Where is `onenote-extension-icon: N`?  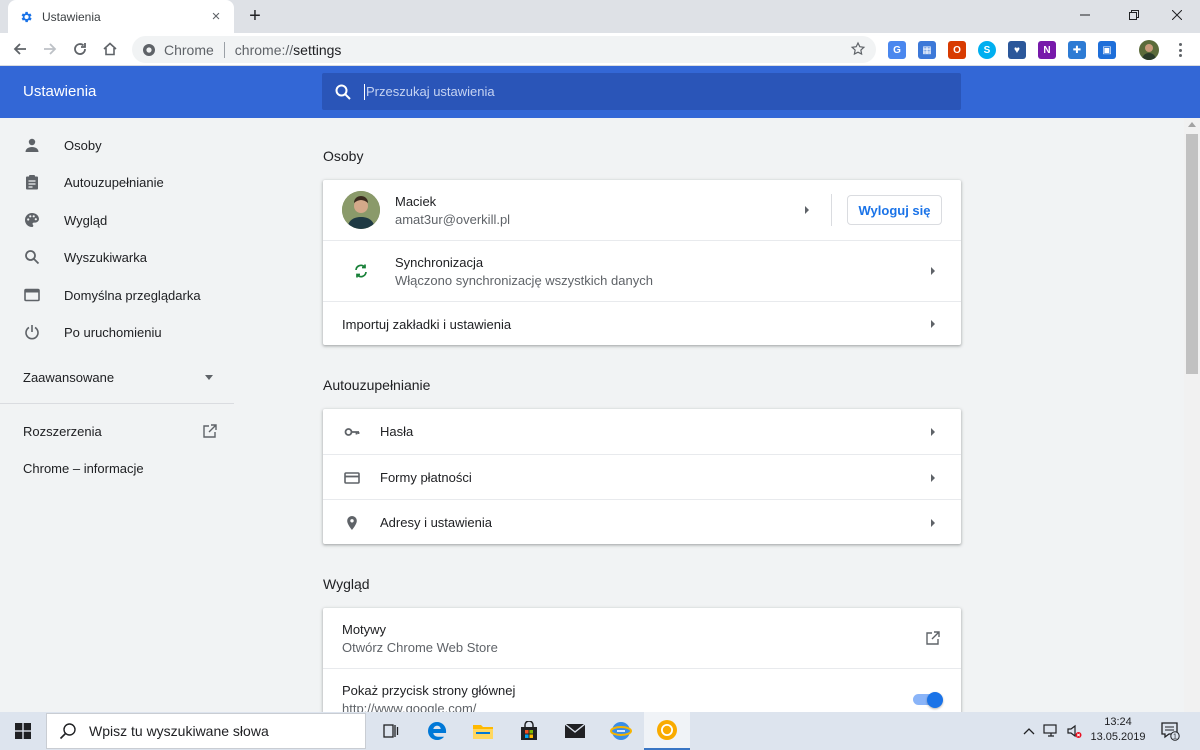 onenote-extension-icon: N is located at coordinates (1047, 50).